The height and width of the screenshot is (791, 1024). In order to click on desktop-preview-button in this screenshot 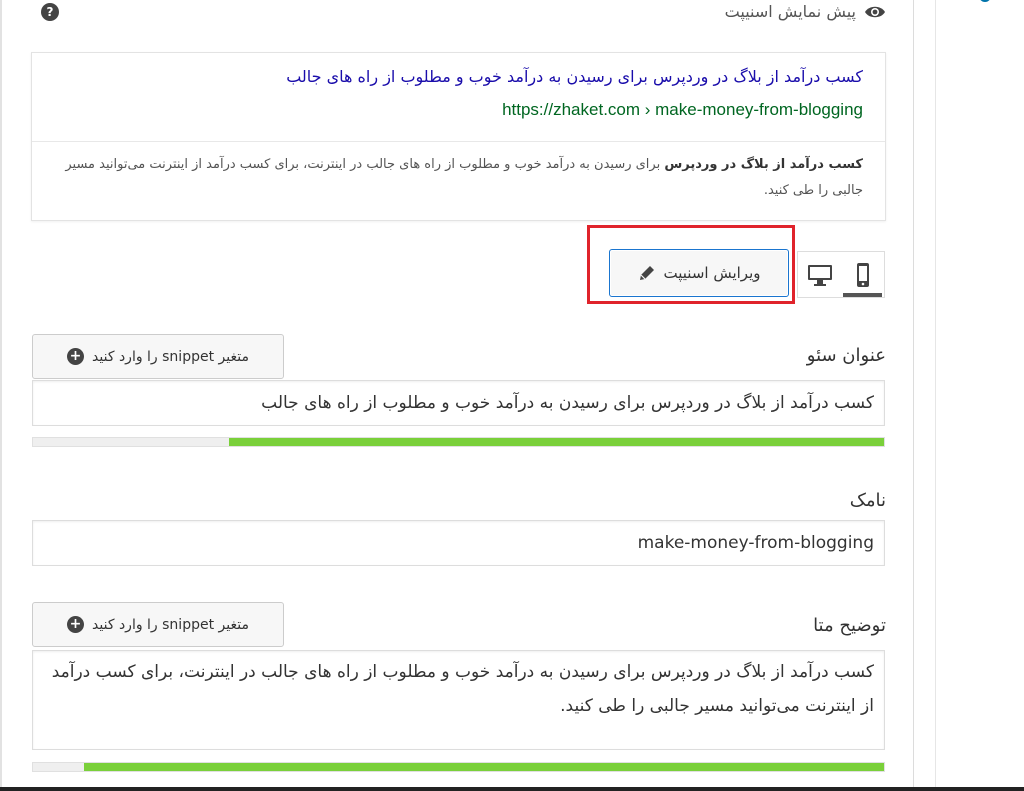, I will do `click(819, 274)`.